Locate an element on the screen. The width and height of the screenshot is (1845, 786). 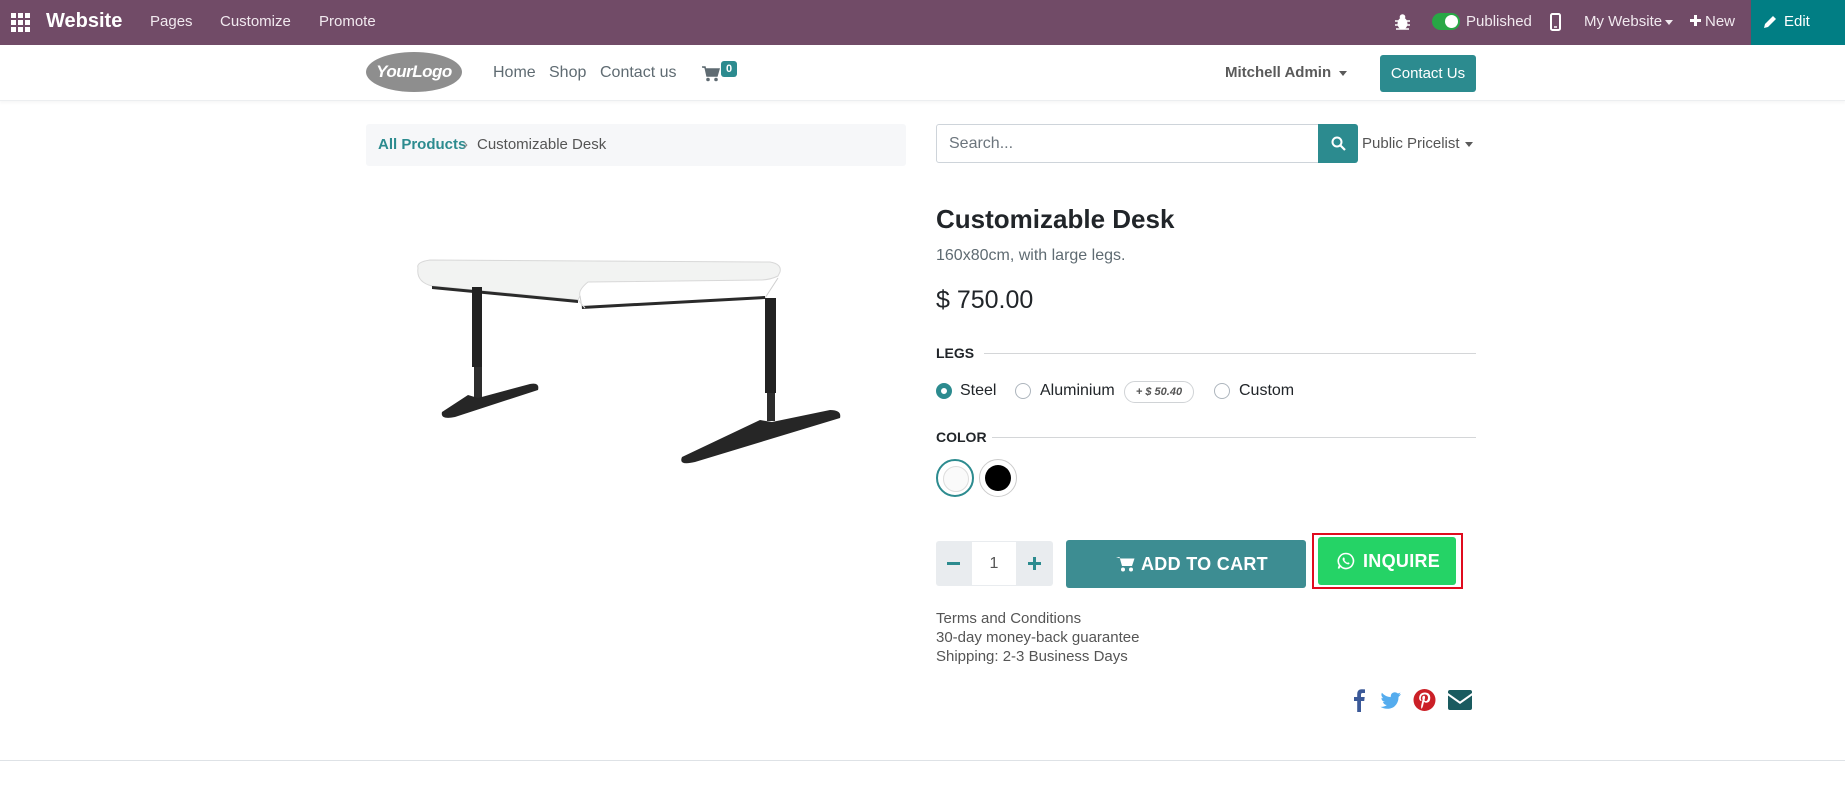
whatsapp-icon is located at coordinates (1346, 561).